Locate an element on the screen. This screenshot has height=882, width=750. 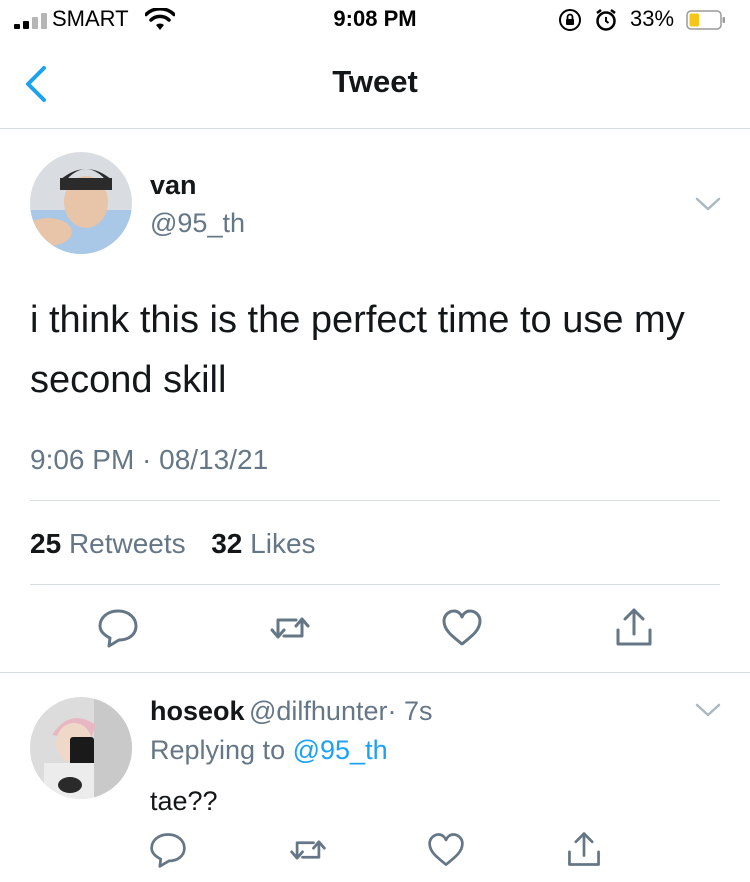
battery-icon is located at coordinates (705, 20).